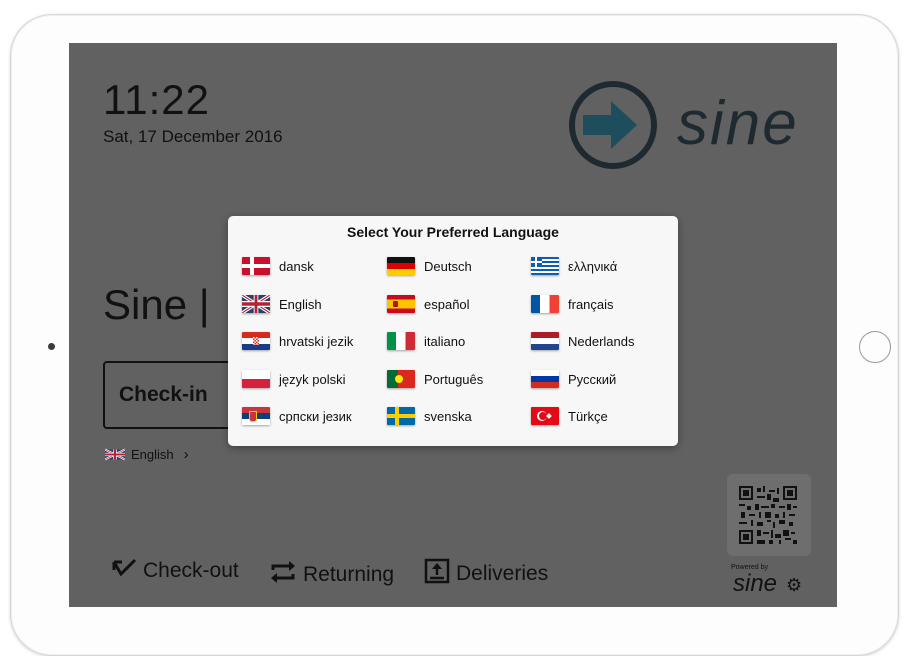 This screenshot has width=907, height=656. What do you see at coordinates (593, 266) in the screenshot?
I see `language-label: ελληνικά` at bounding box center [593, 266].